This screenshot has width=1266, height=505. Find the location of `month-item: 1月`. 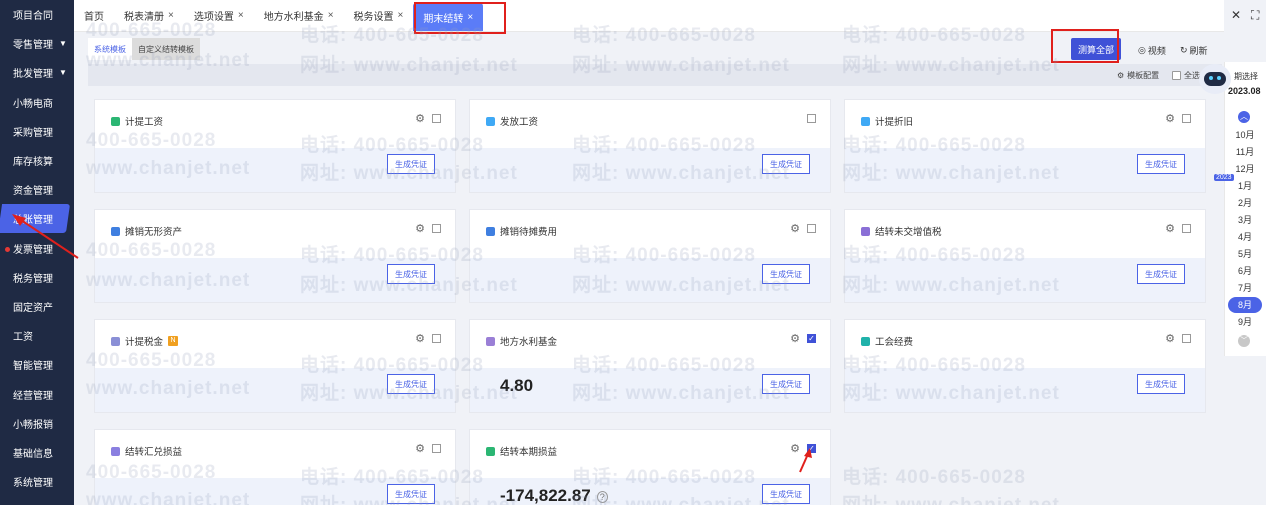

month-item: 1月 is located at coordinates (1245, 186).